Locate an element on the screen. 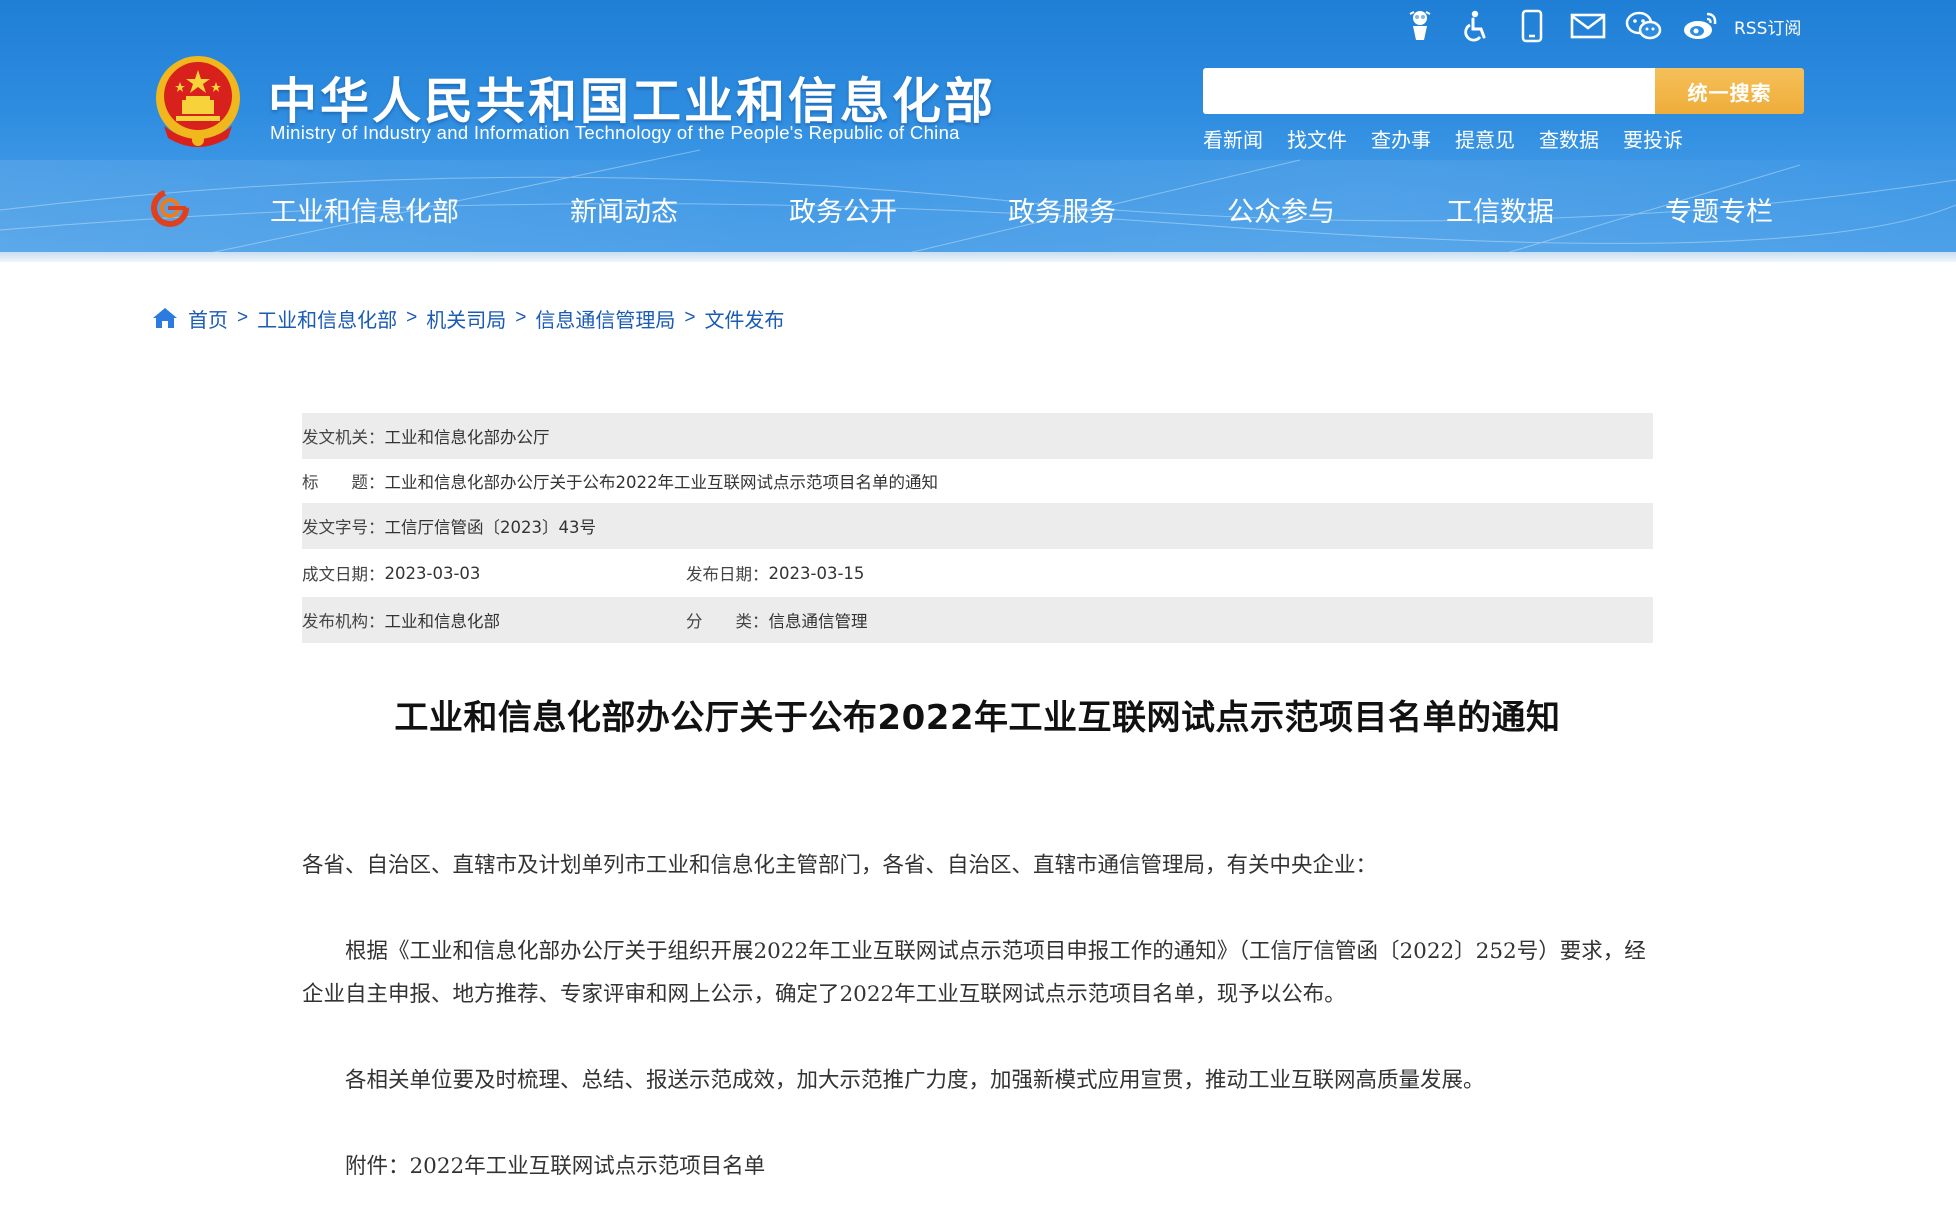 Image resolution: width=1956 pixels, height=1230 pixels. robot-icon is located at coordinates (1420, 26).